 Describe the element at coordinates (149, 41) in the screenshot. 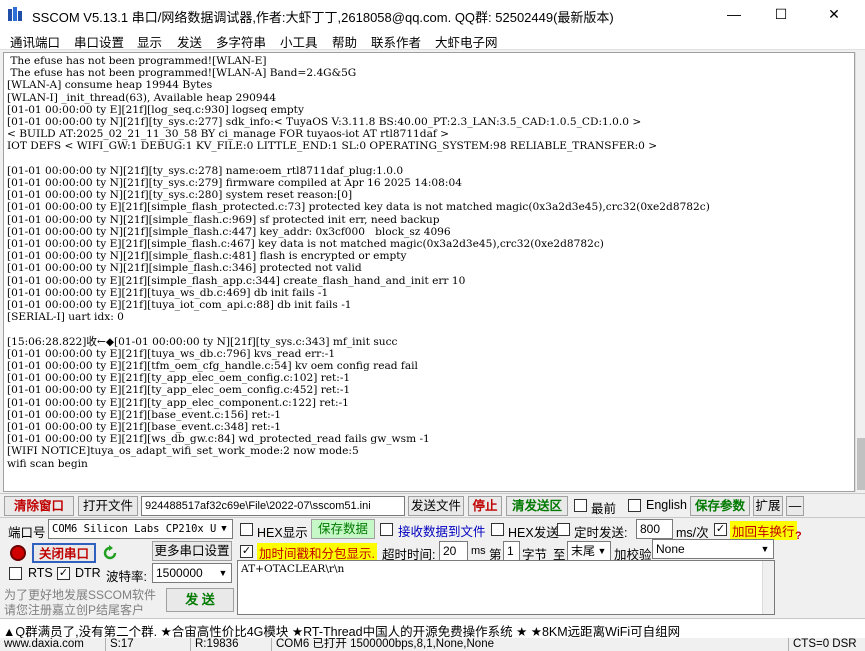

I see `menu-display: 显示` at that location.